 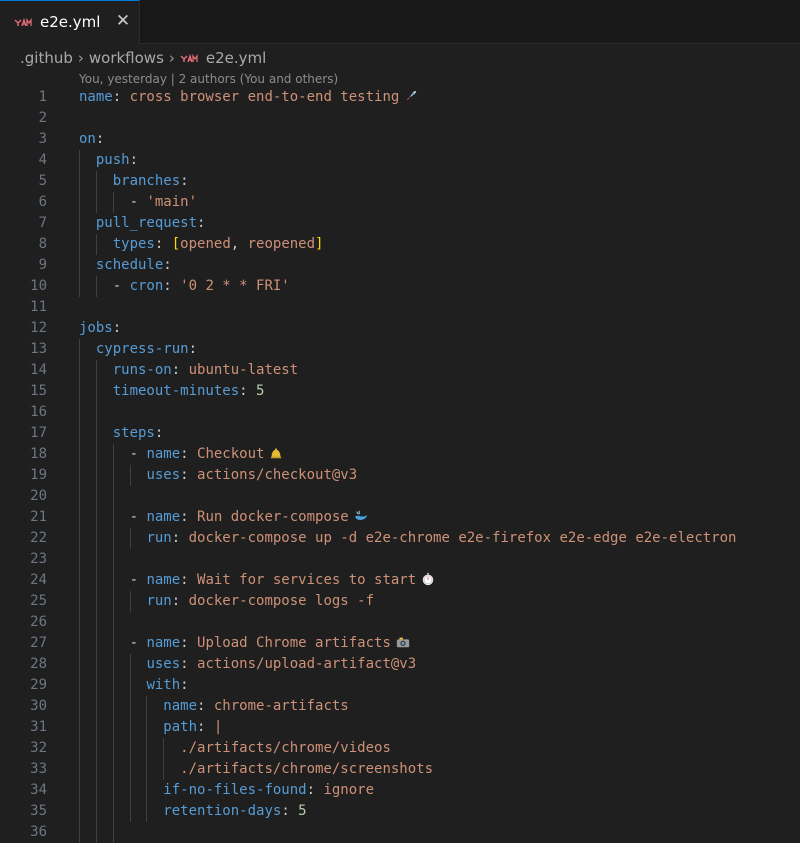 I want to click on code-text: name: chrome-artifacts, so click(x=255, y=706).